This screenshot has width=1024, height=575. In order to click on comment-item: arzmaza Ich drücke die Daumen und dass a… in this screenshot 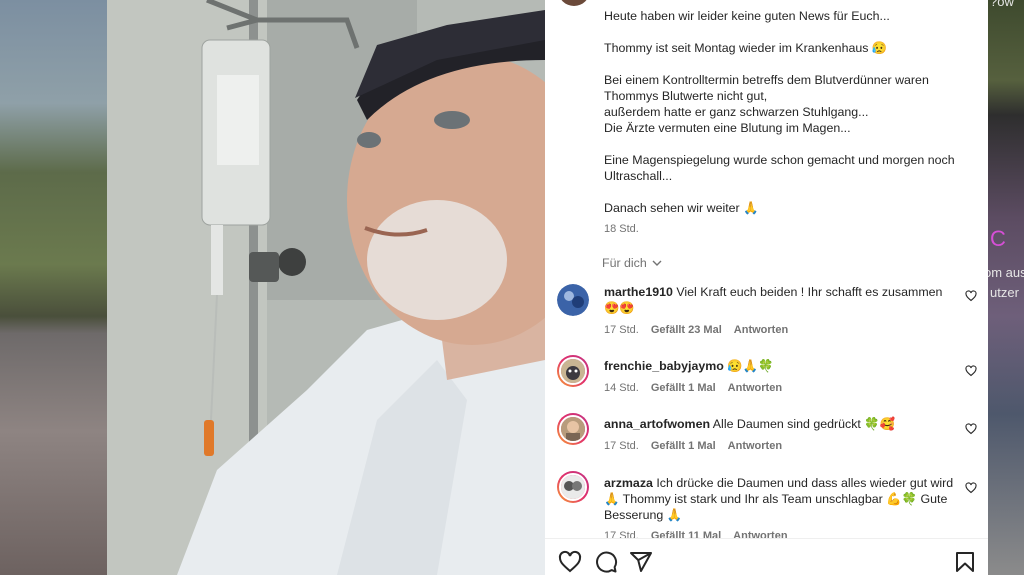, I will do `click(767, 504)`.